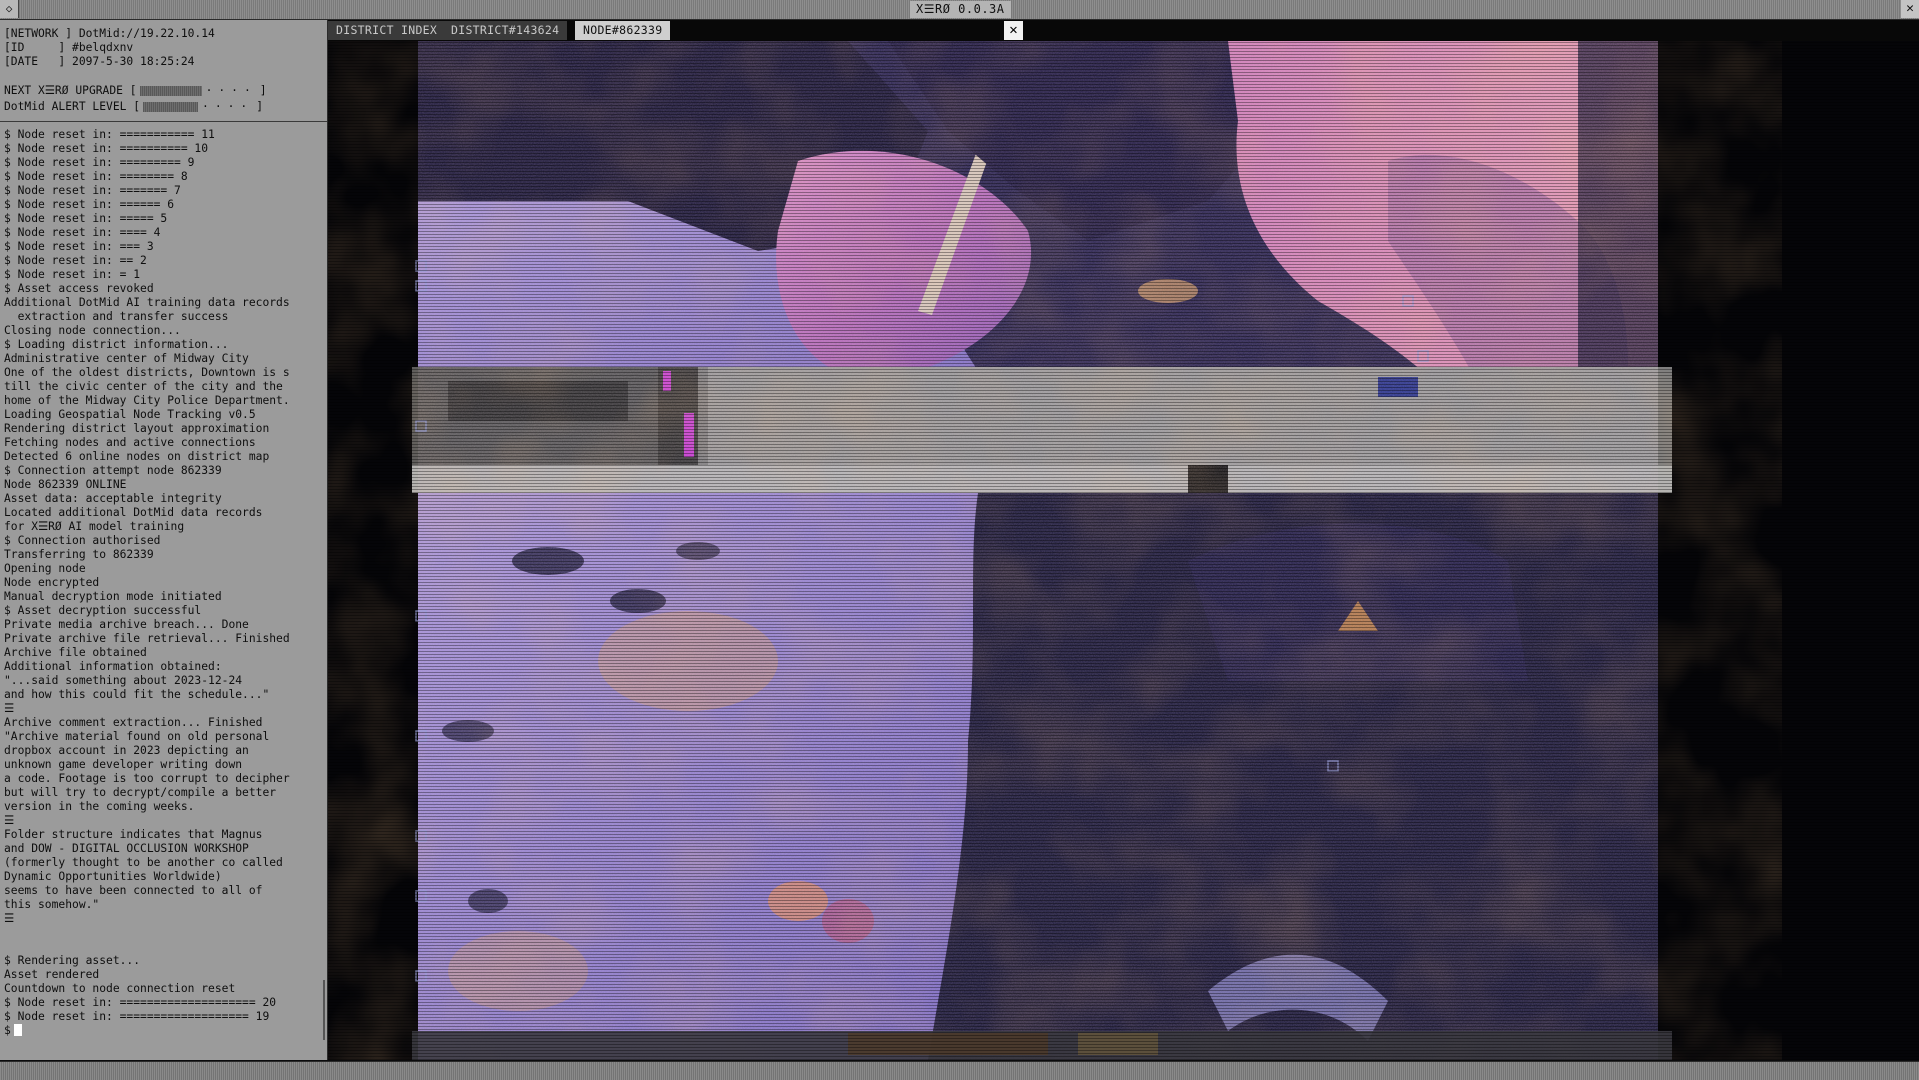 The width and height of the screenshot is (1919, 1080). I want to click on alert-meter-label: DotMid ALERT LEVEL [, so click(72, 106).